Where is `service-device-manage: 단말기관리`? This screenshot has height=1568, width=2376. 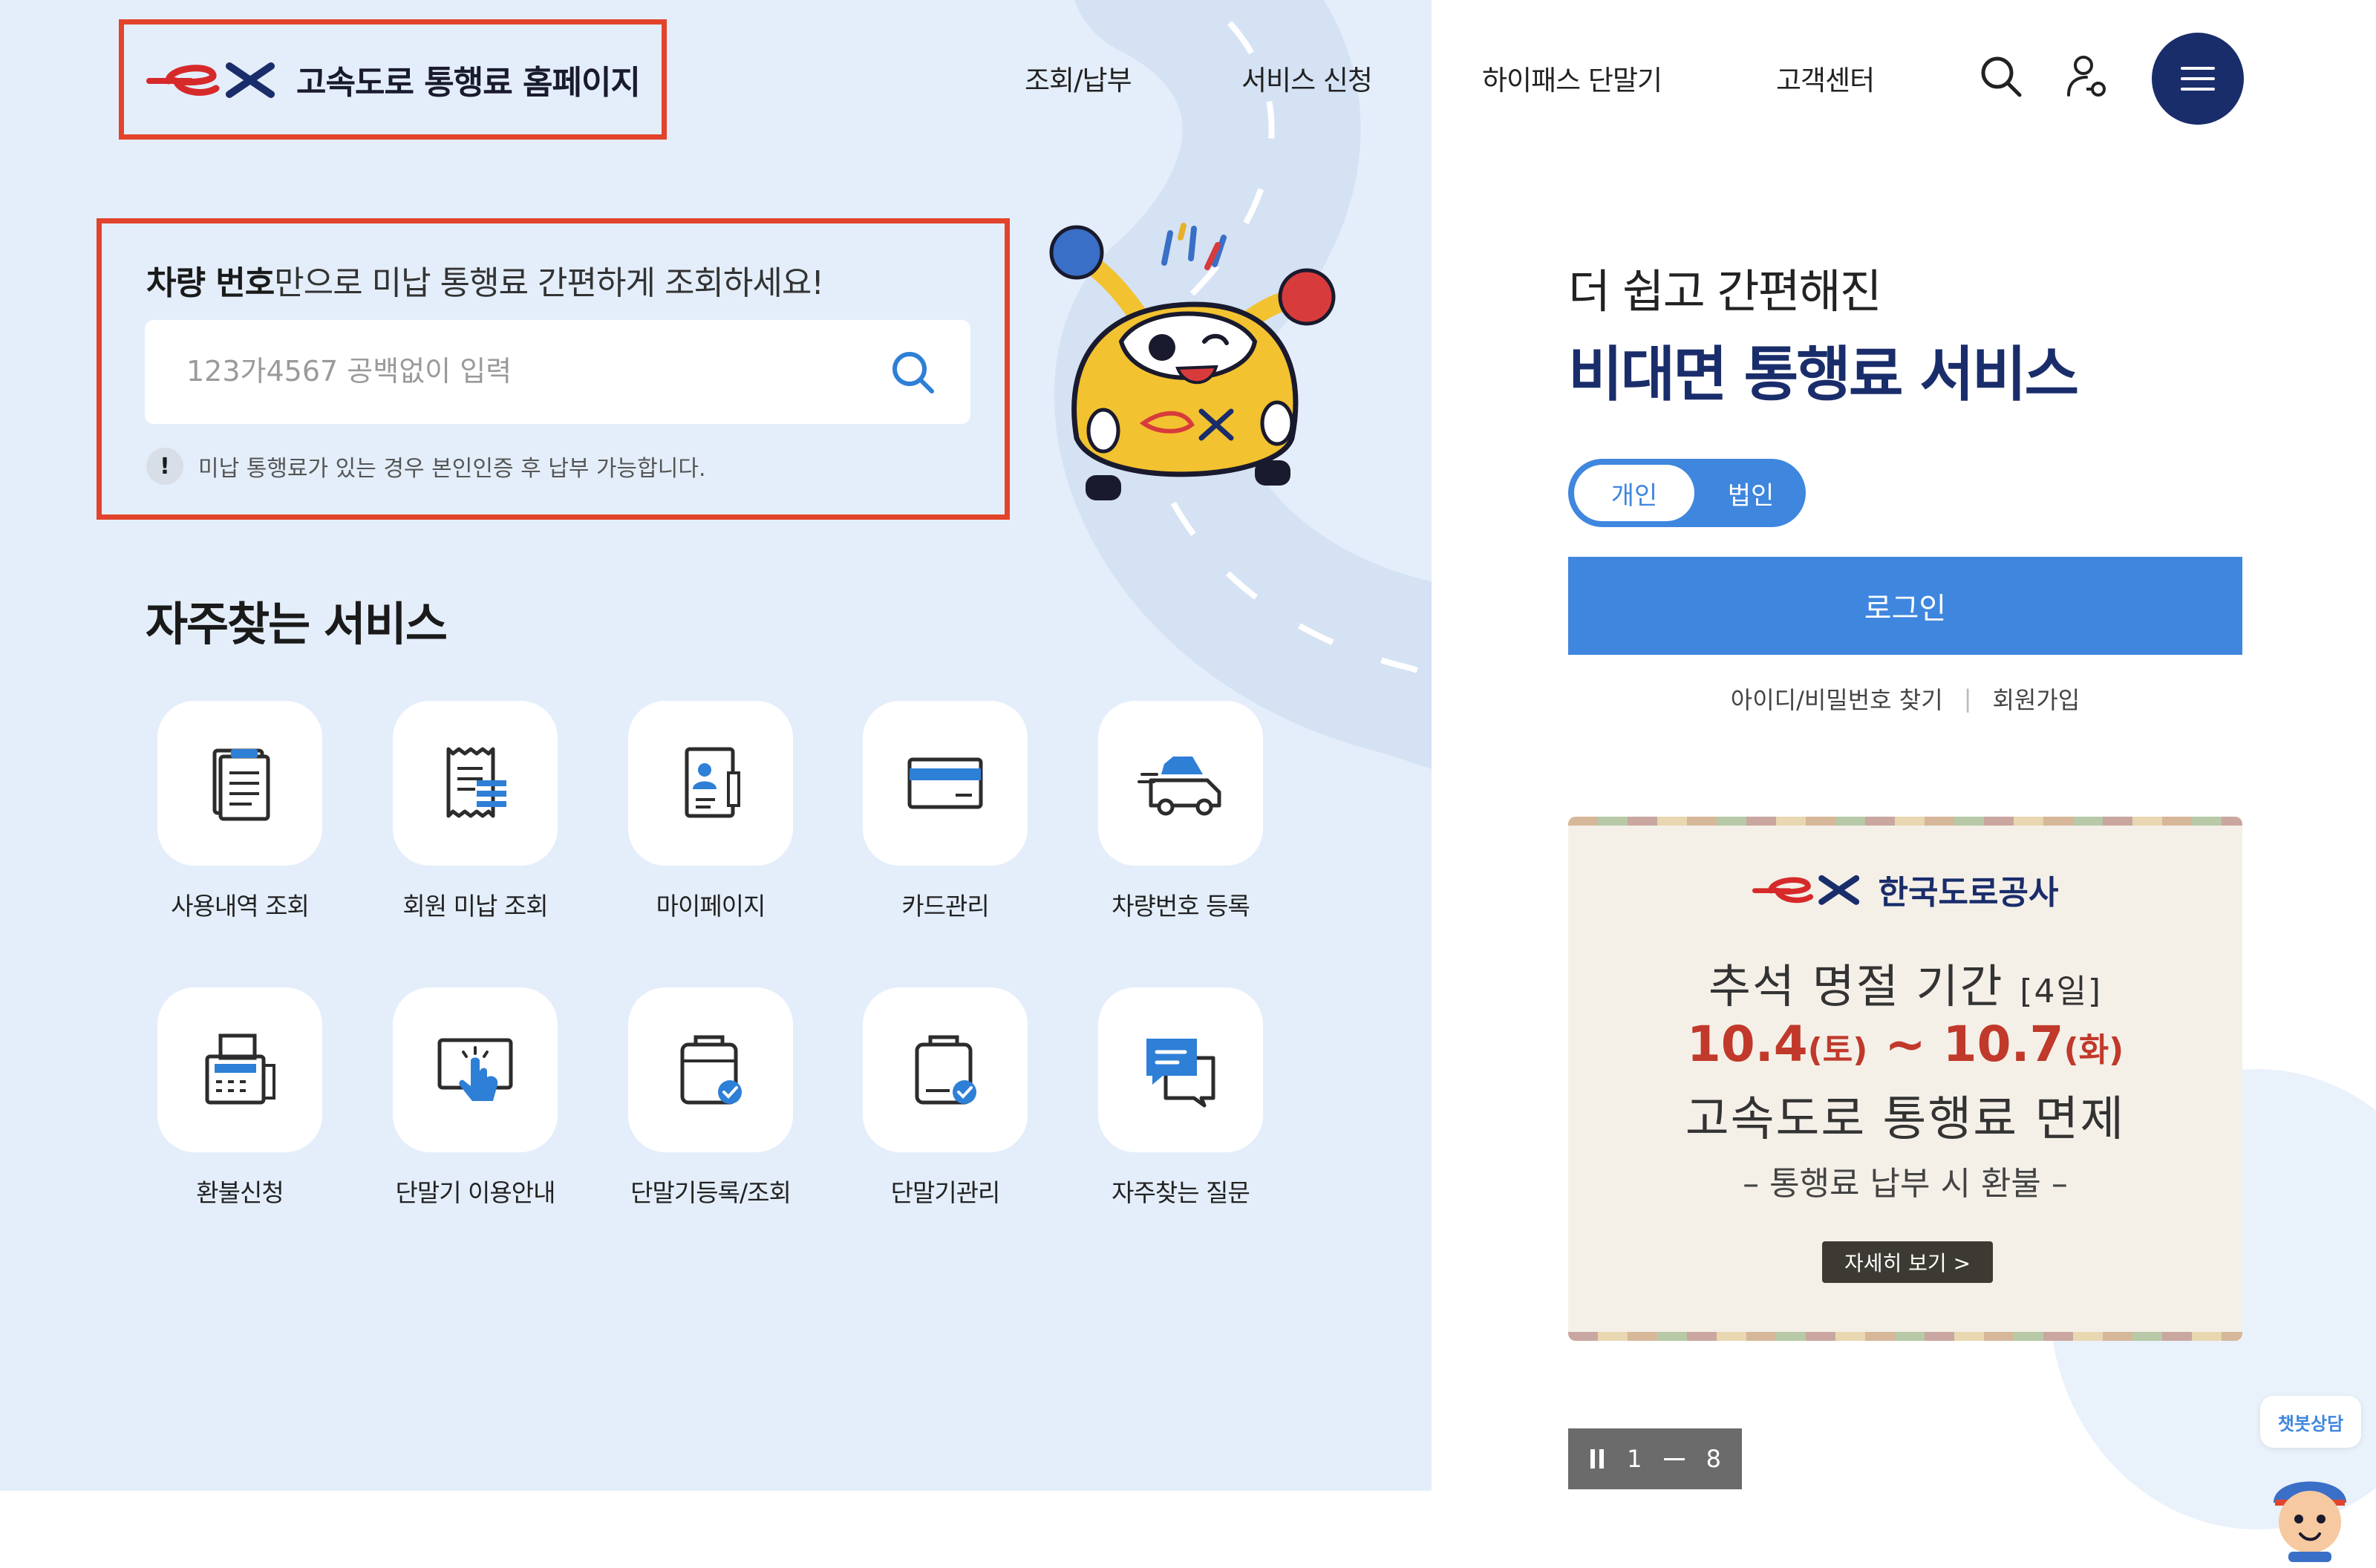 service-device-manage: 단말기관리 is located at coordinates (945, 1098).